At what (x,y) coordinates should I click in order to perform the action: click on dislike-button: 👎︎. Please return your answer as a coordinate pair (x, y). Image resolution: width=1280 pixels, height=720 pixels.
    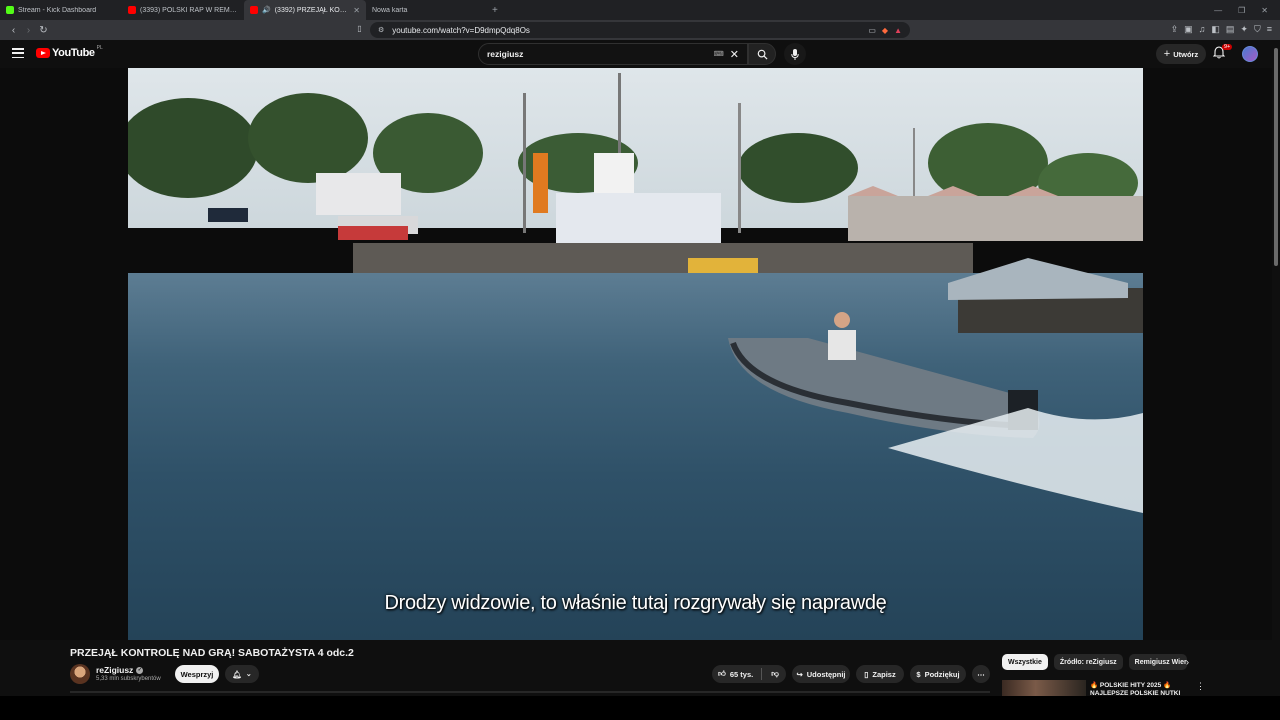
    Looking at the image, I should click on (775, 674).